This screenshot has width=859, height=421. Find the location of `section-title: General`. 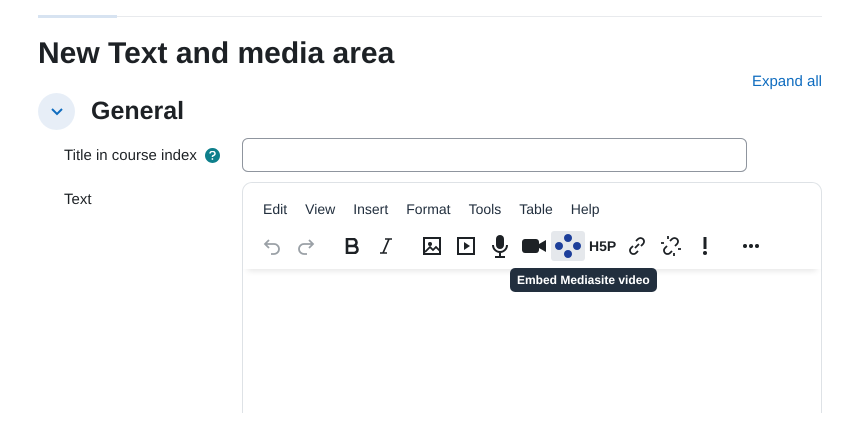

section-title: General is located at coordinates (137, 111).